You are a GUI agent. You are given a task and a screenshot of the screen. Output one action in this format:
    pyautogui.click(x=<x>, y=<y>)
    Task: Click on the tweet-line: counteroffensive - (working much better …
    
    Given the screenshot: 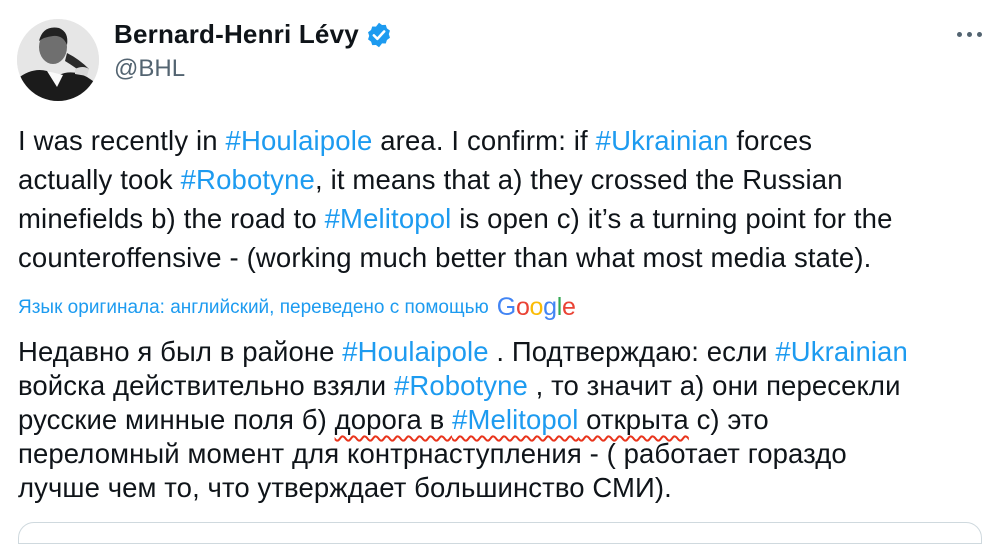 What is the action you would take?
    pyautogui.click(x=503, y=257)
    